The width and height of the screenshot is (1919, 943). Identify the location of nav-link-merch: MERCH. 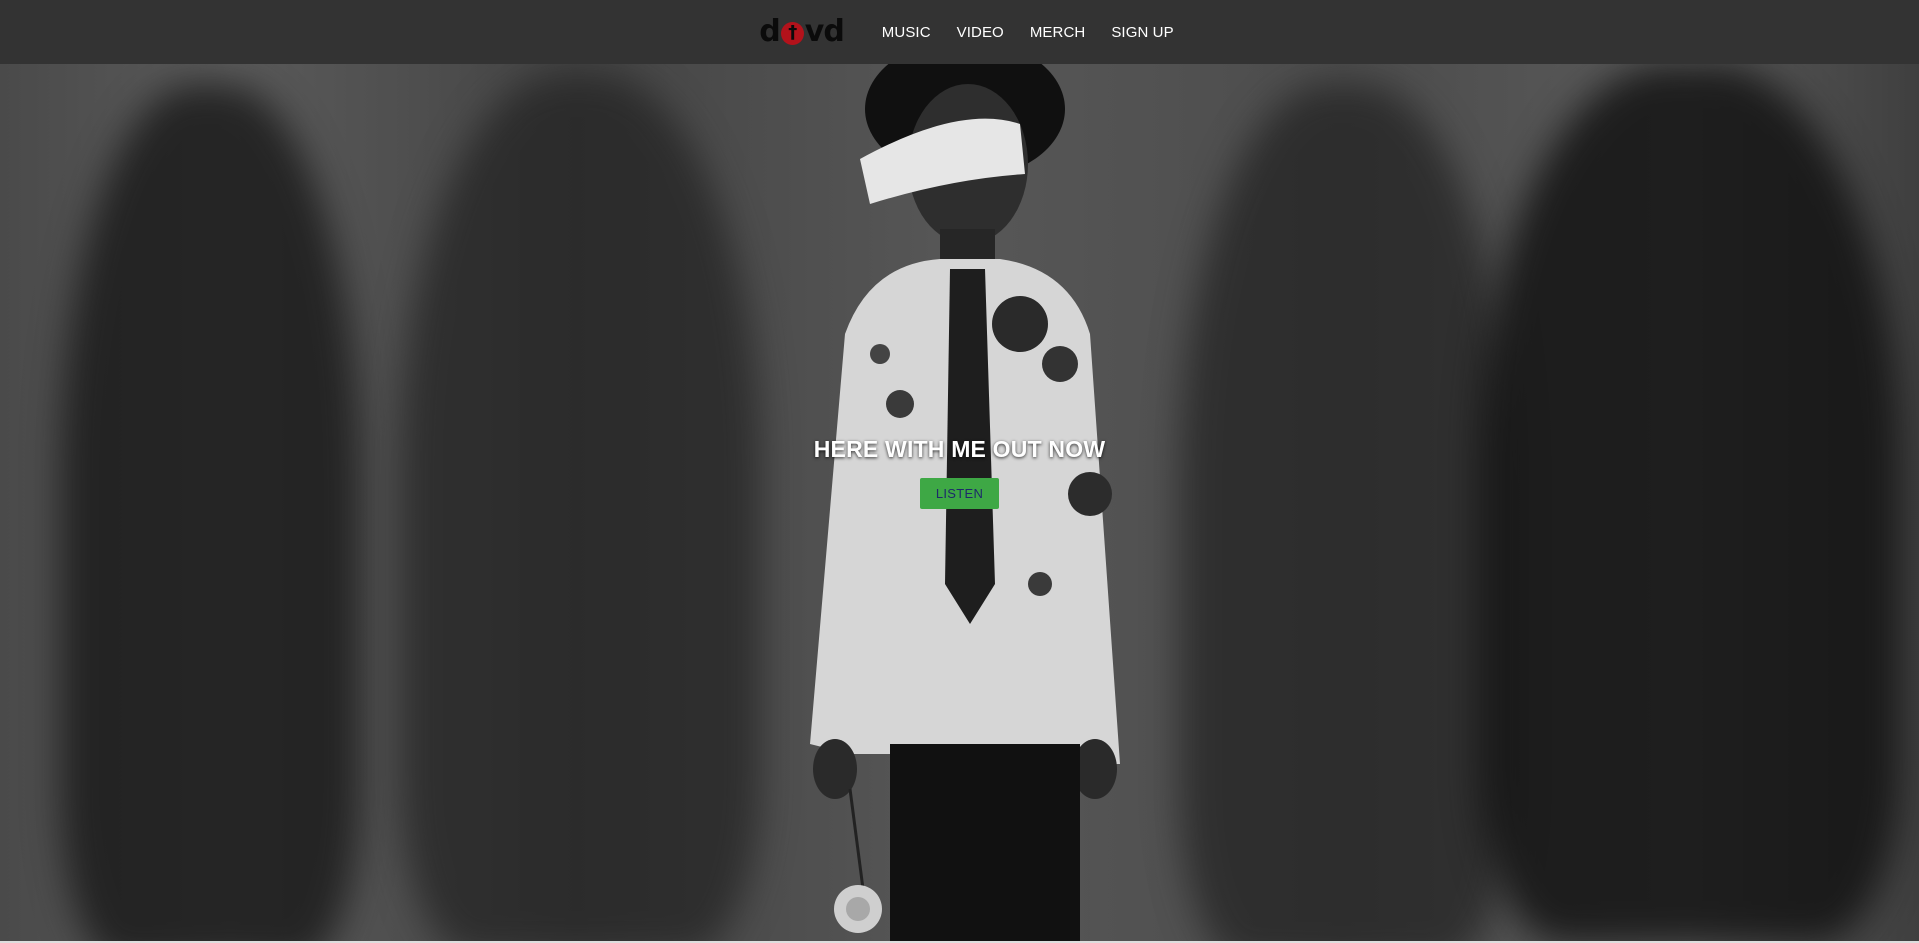
(1058, 32).